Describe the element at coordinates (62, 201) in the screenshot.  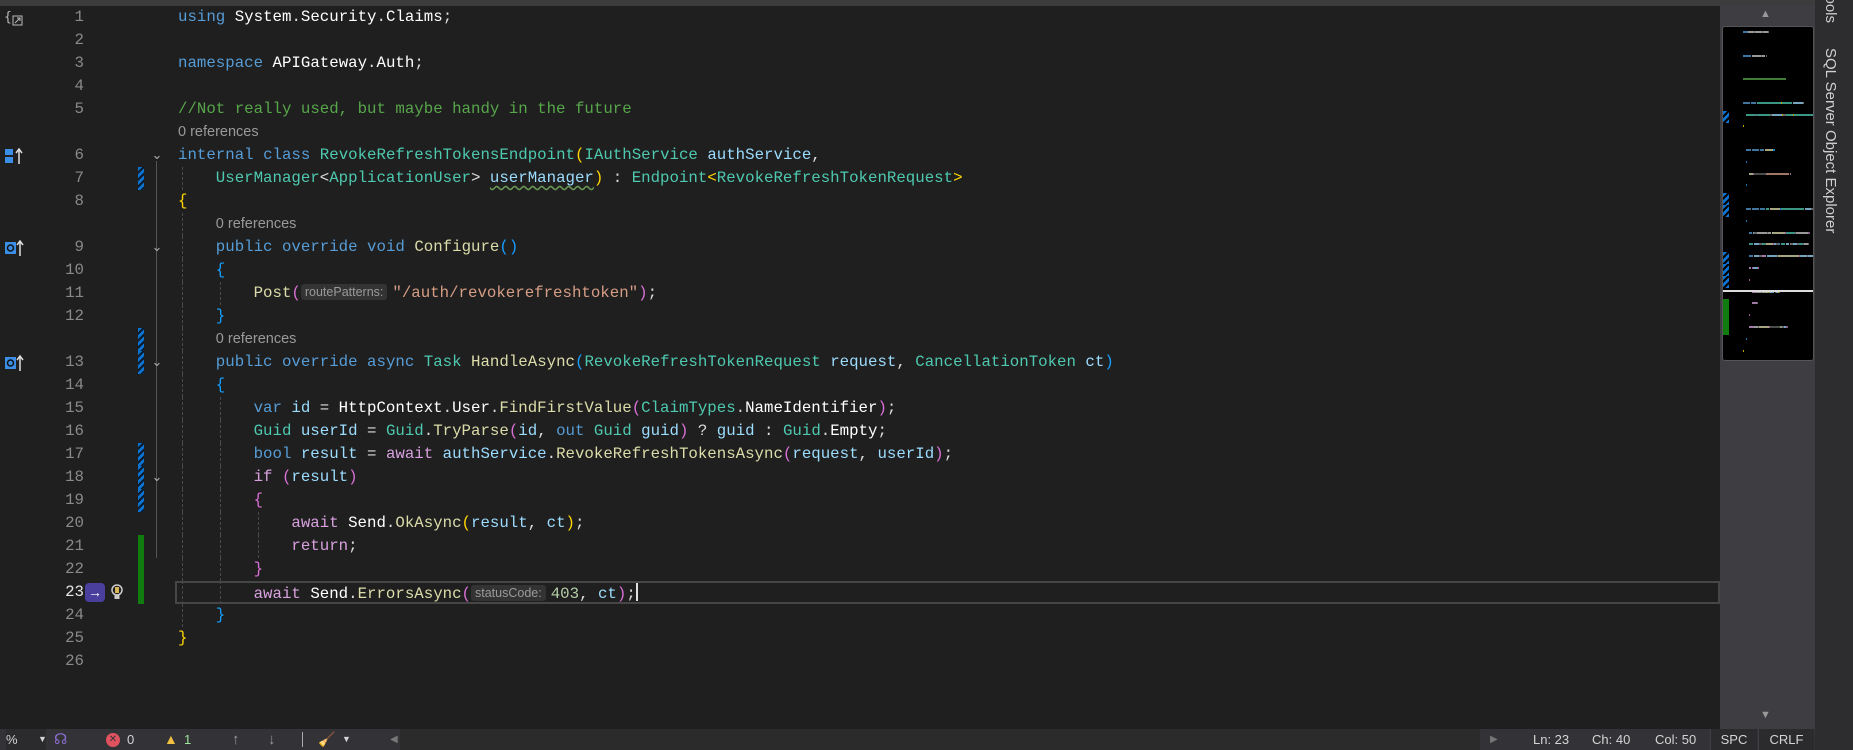
I see `line-number: 8` at that location.